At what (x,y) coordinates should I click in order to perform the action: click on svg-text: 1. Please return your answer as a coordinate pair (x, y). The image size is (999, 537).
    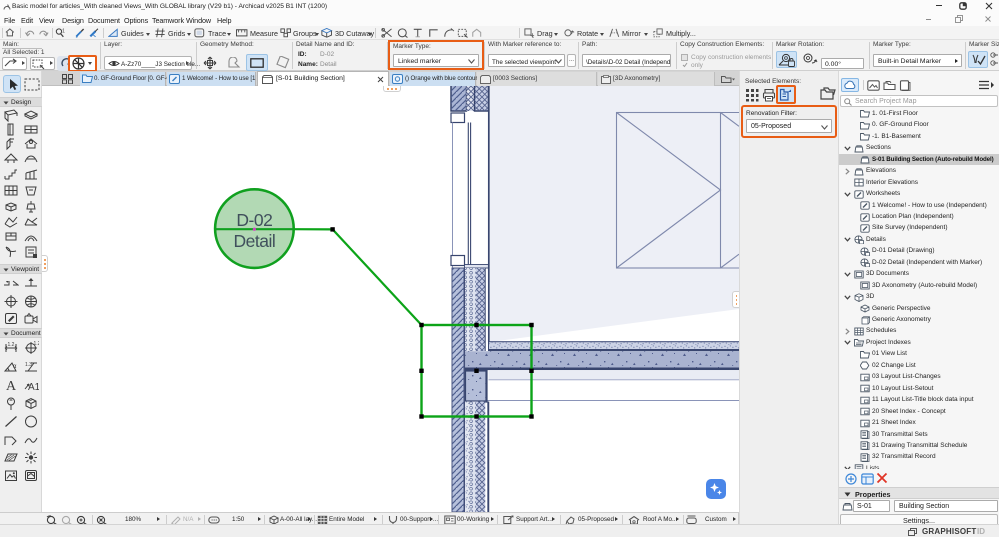
    Looking at the image, I should click on (63, 31).